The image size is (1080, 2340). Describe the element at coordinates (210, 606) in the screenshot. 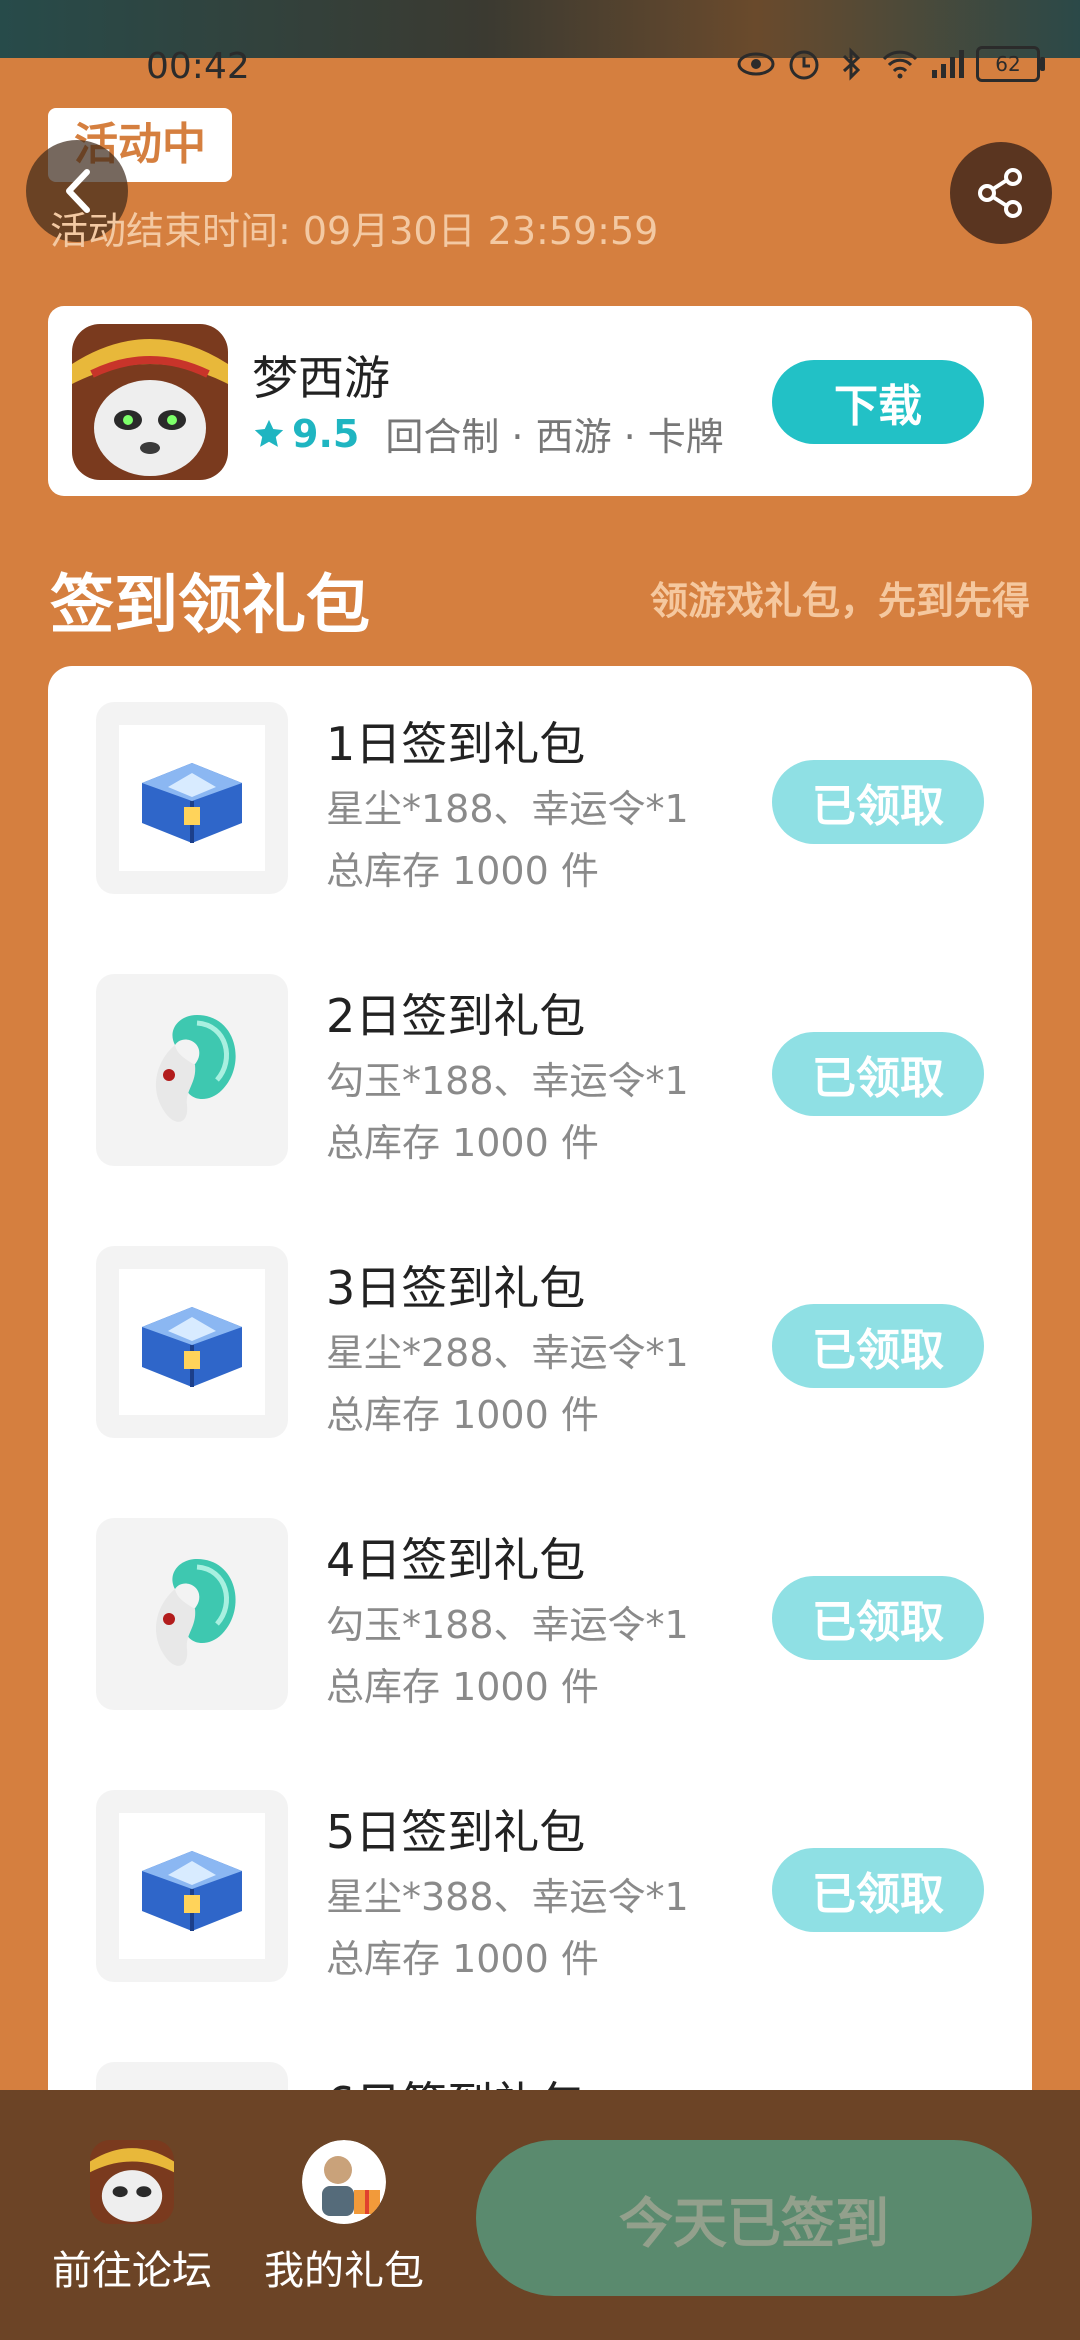

I see `section-title: 签到领礼包` at that location.